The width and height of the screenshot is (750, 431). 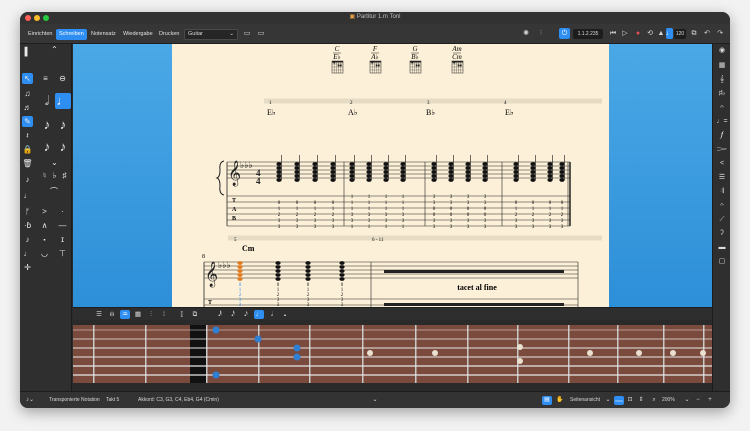 What do you see at coordinates (661, 34) in the screenshot?
I see `metronome-icon: ▲` at bounding box center [661, 34].